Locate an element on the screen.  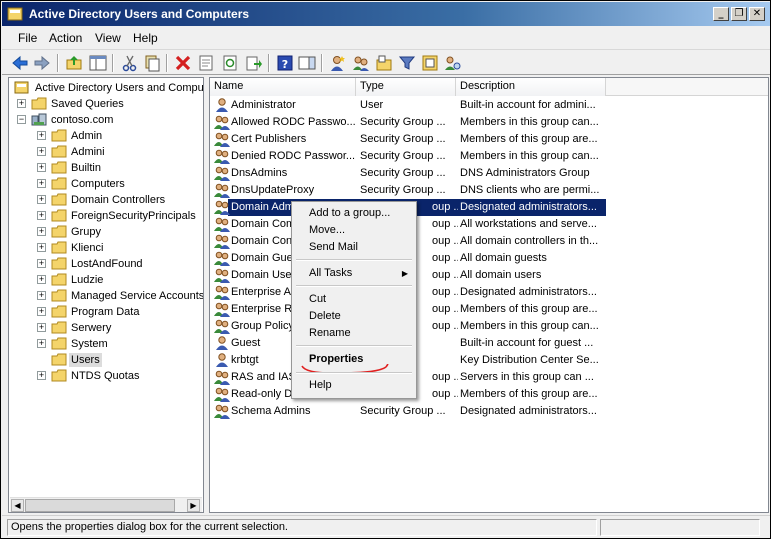
tree-item-label: Users is located at coordinates (85, 360).